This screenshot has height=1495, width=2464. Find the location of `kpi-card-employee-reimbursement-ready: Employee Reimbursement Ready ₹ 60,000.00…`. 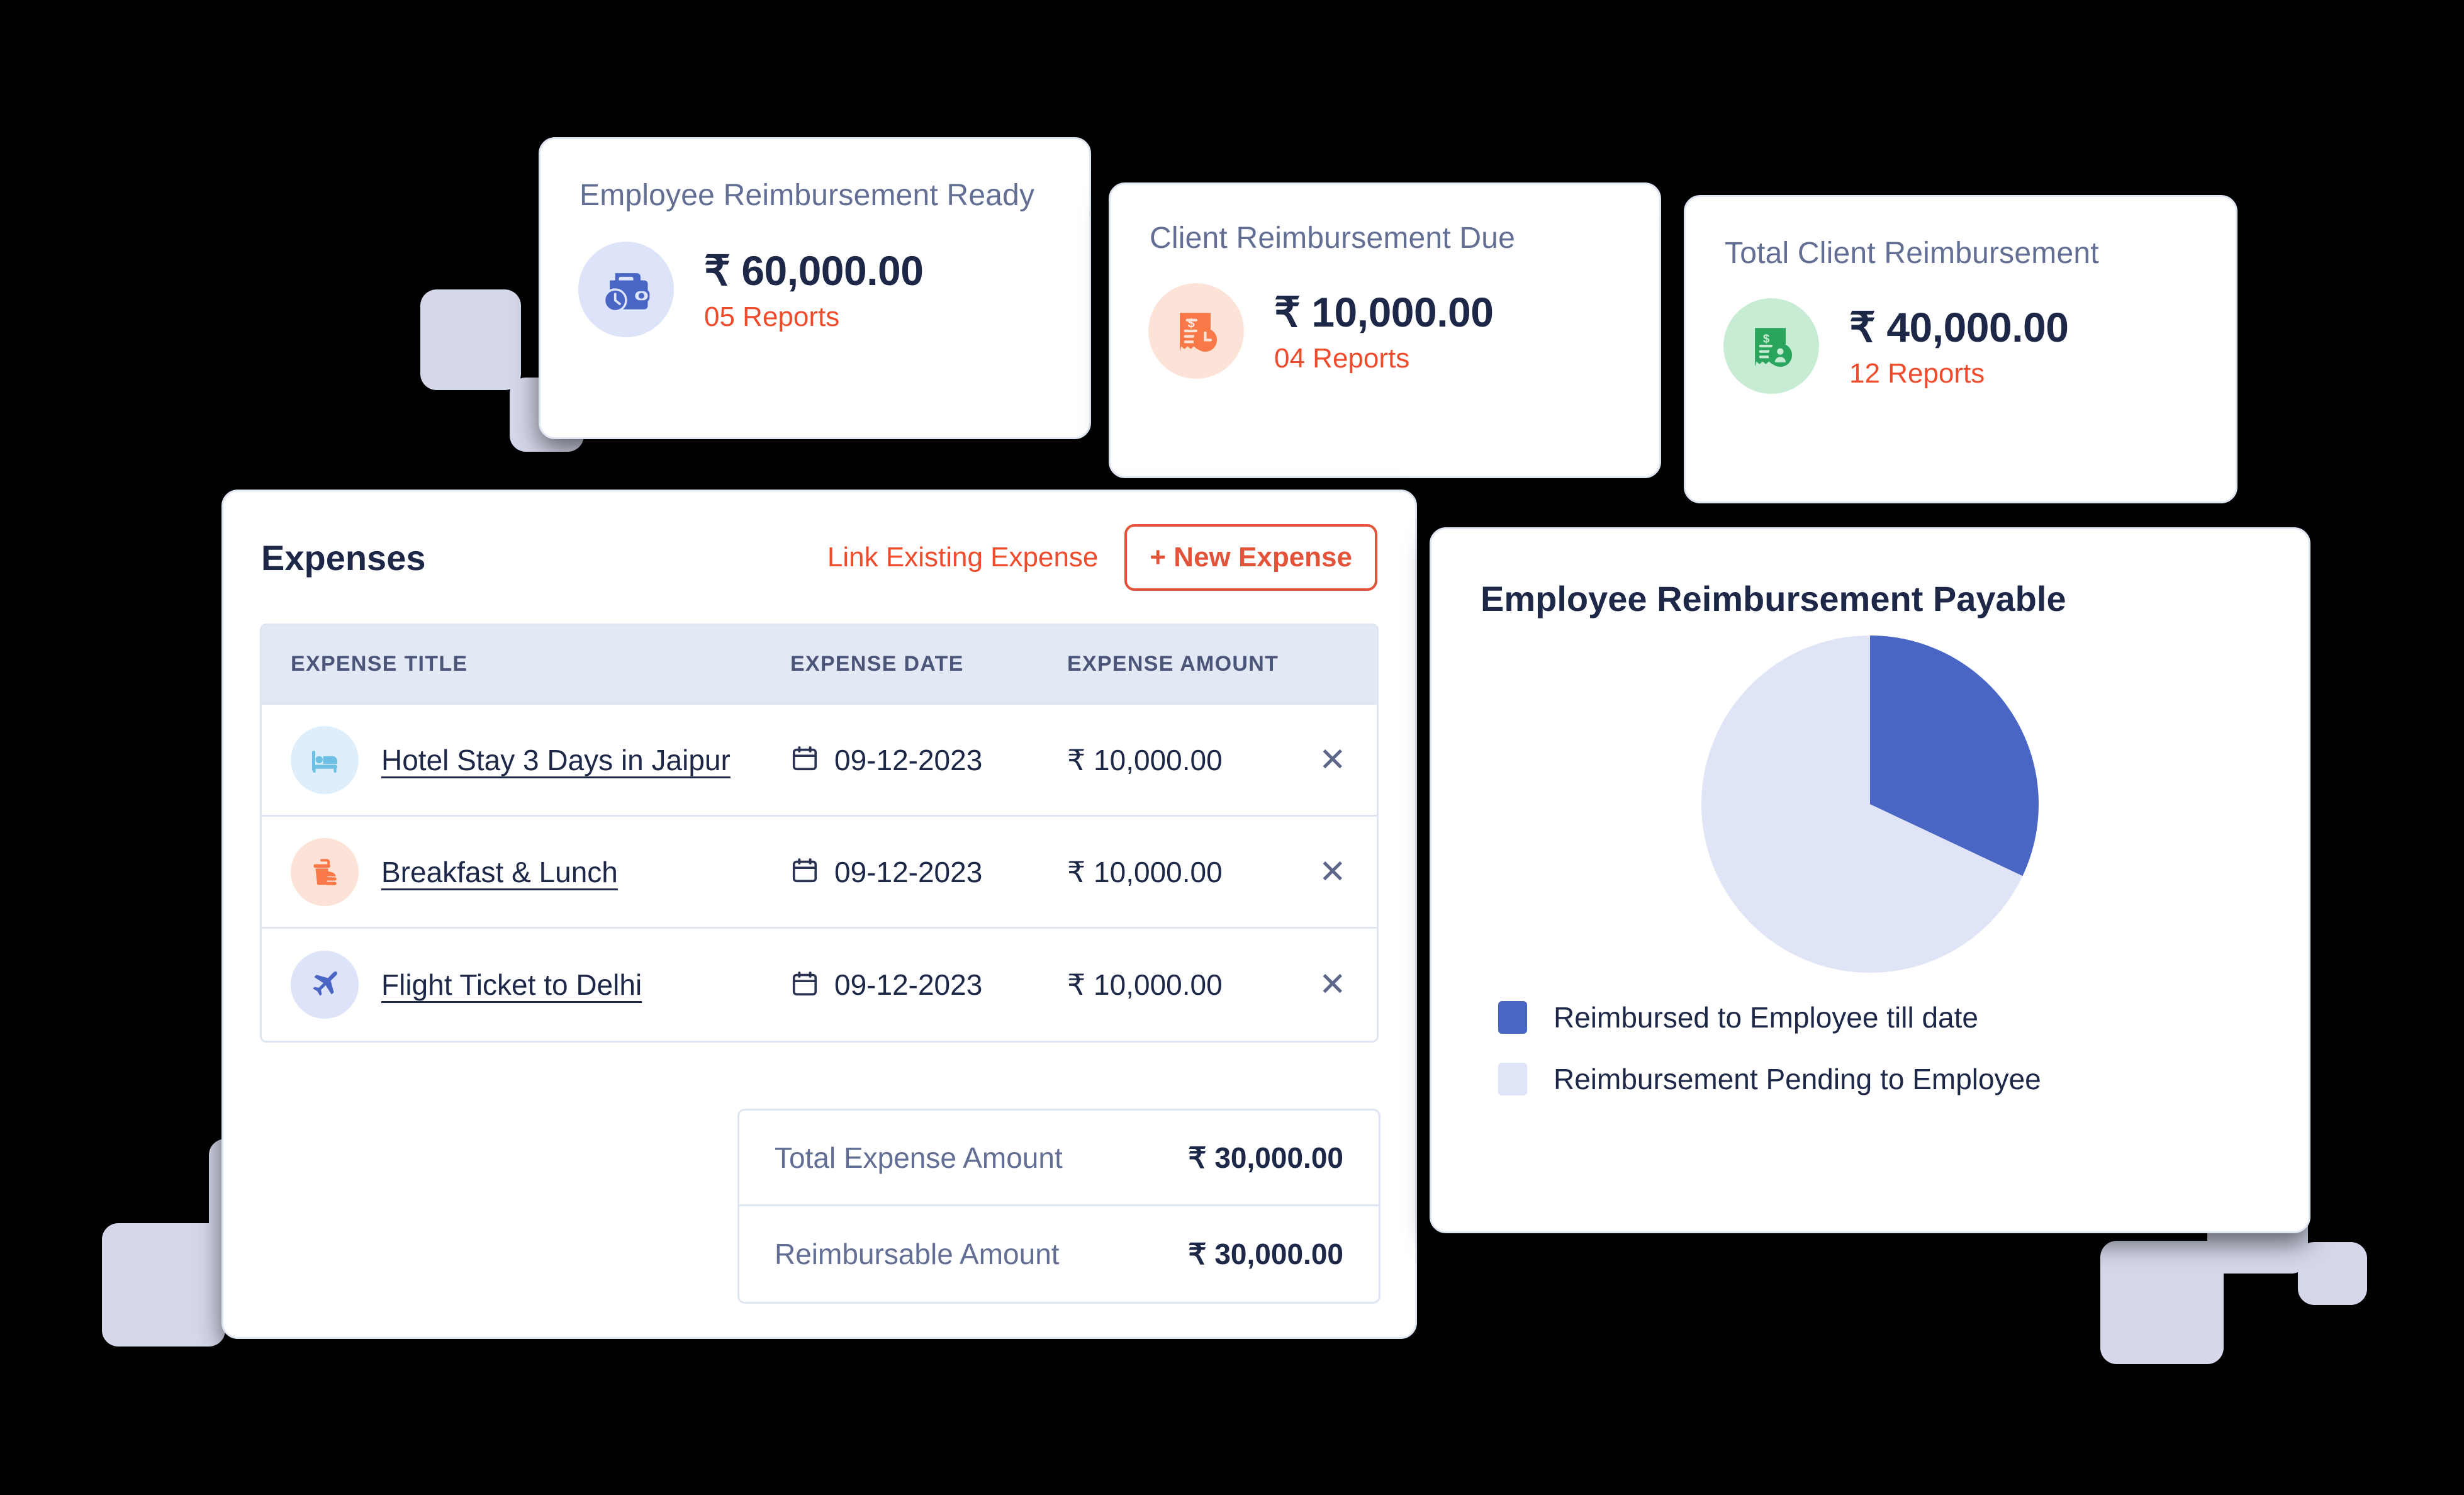

kpi-card-employee-reimbursement-ready: Employee Reimbursement Ready ₹ 60,000.00… is located at coordinates (815, 288).